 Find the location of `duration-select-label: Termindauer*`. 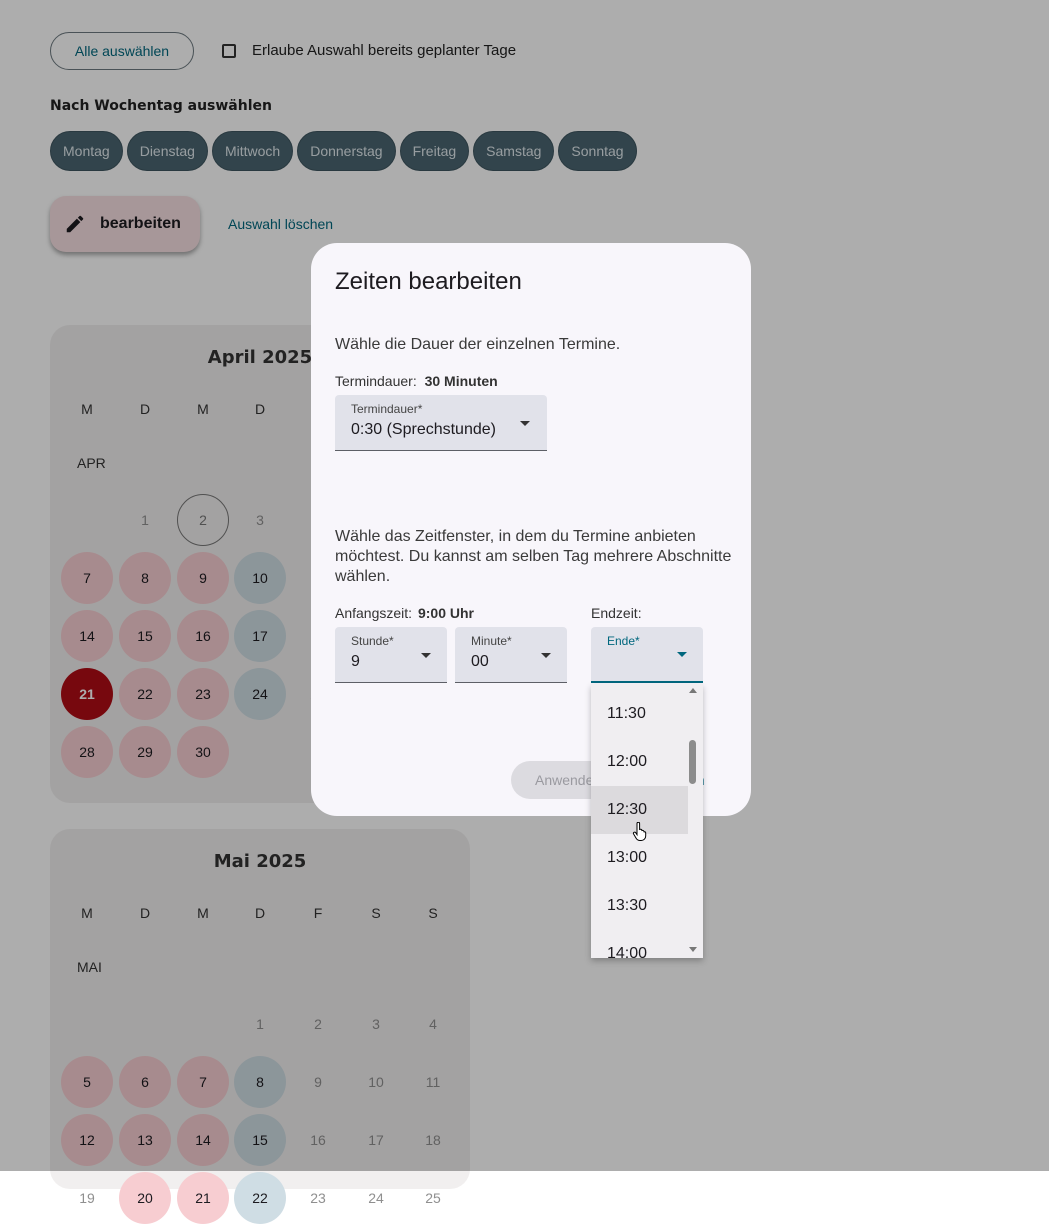

duration-select-label: Termindauer* is located at coordinates (387, 409).